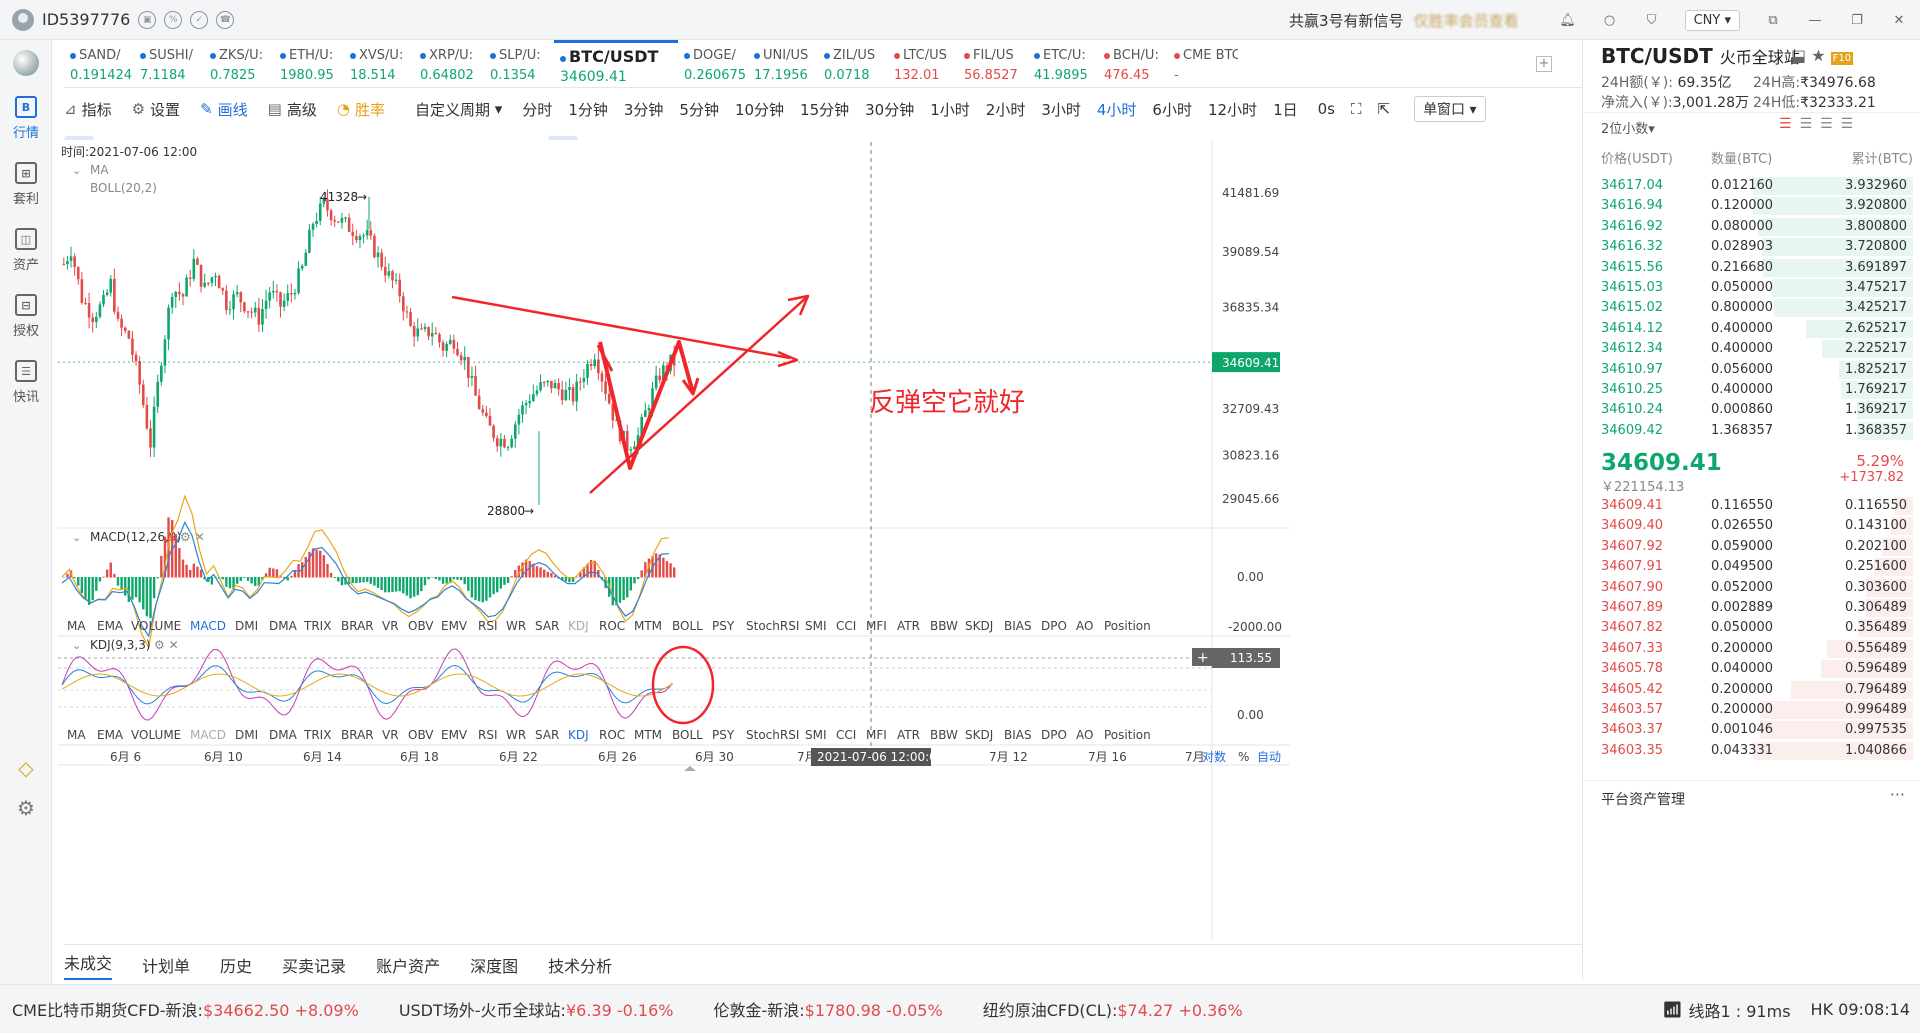  What do you see at coordinates (1652, 20) in the screenshot?
I see `shirt-icon: ⛉` at bounding box center [1652, 20].